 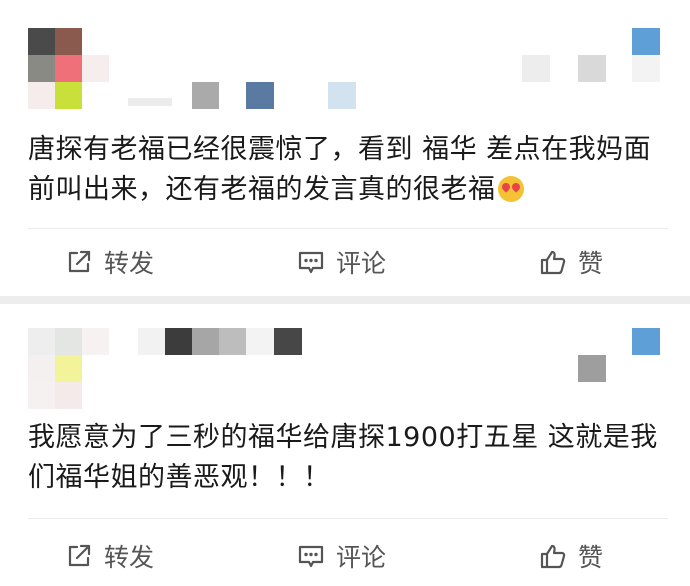 I want to click on heart-eyes-emoji-icon, so click(x=510, y=189).